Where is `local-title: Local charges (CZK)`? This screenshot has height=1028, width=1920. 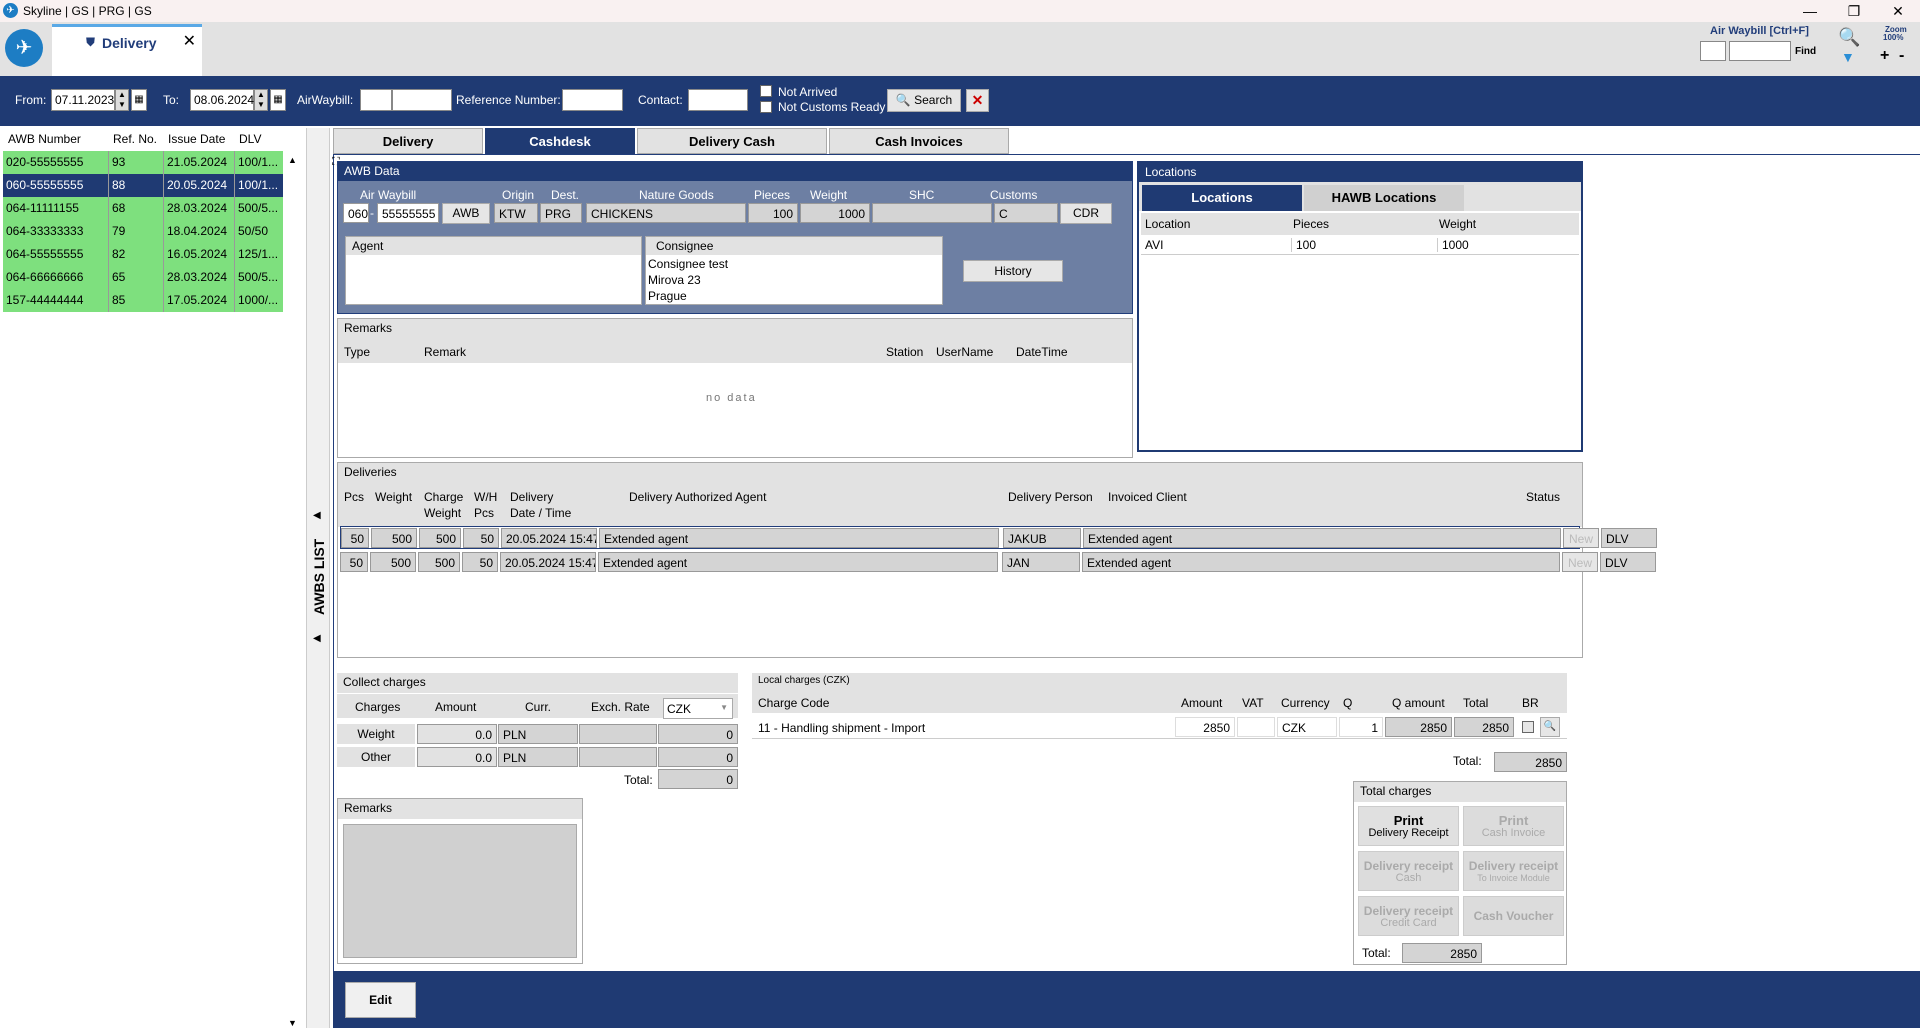 local-title: Local charges (CZK) is located at coordinates (1159, 682).